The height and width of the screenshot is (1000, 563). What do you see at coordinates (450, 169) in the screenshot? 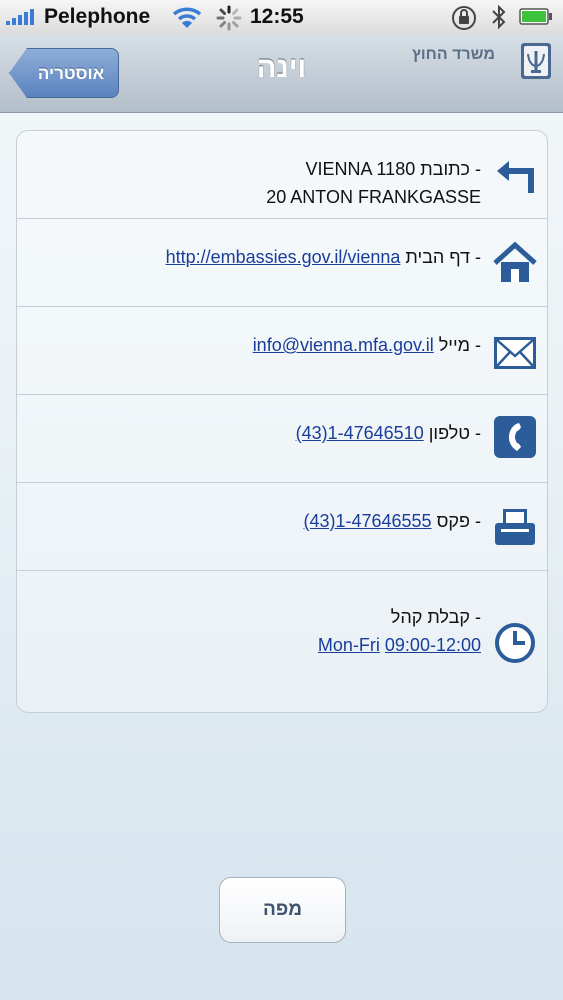
I see `address-label: כתובת -` at bounding box center [450, 169].